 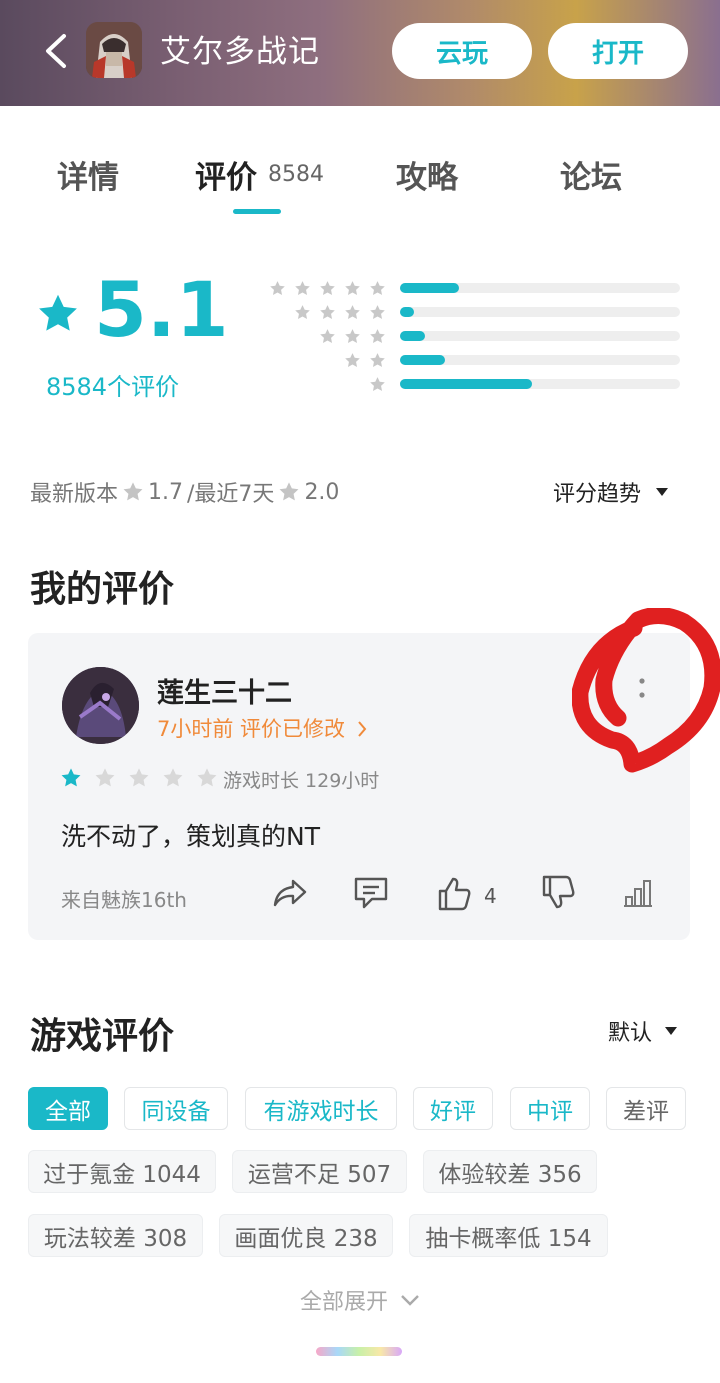 What do you see at coordinates (559, 893) in the screenshot?
I see `thumbs-down-icon` at bounding box center [559, 893].